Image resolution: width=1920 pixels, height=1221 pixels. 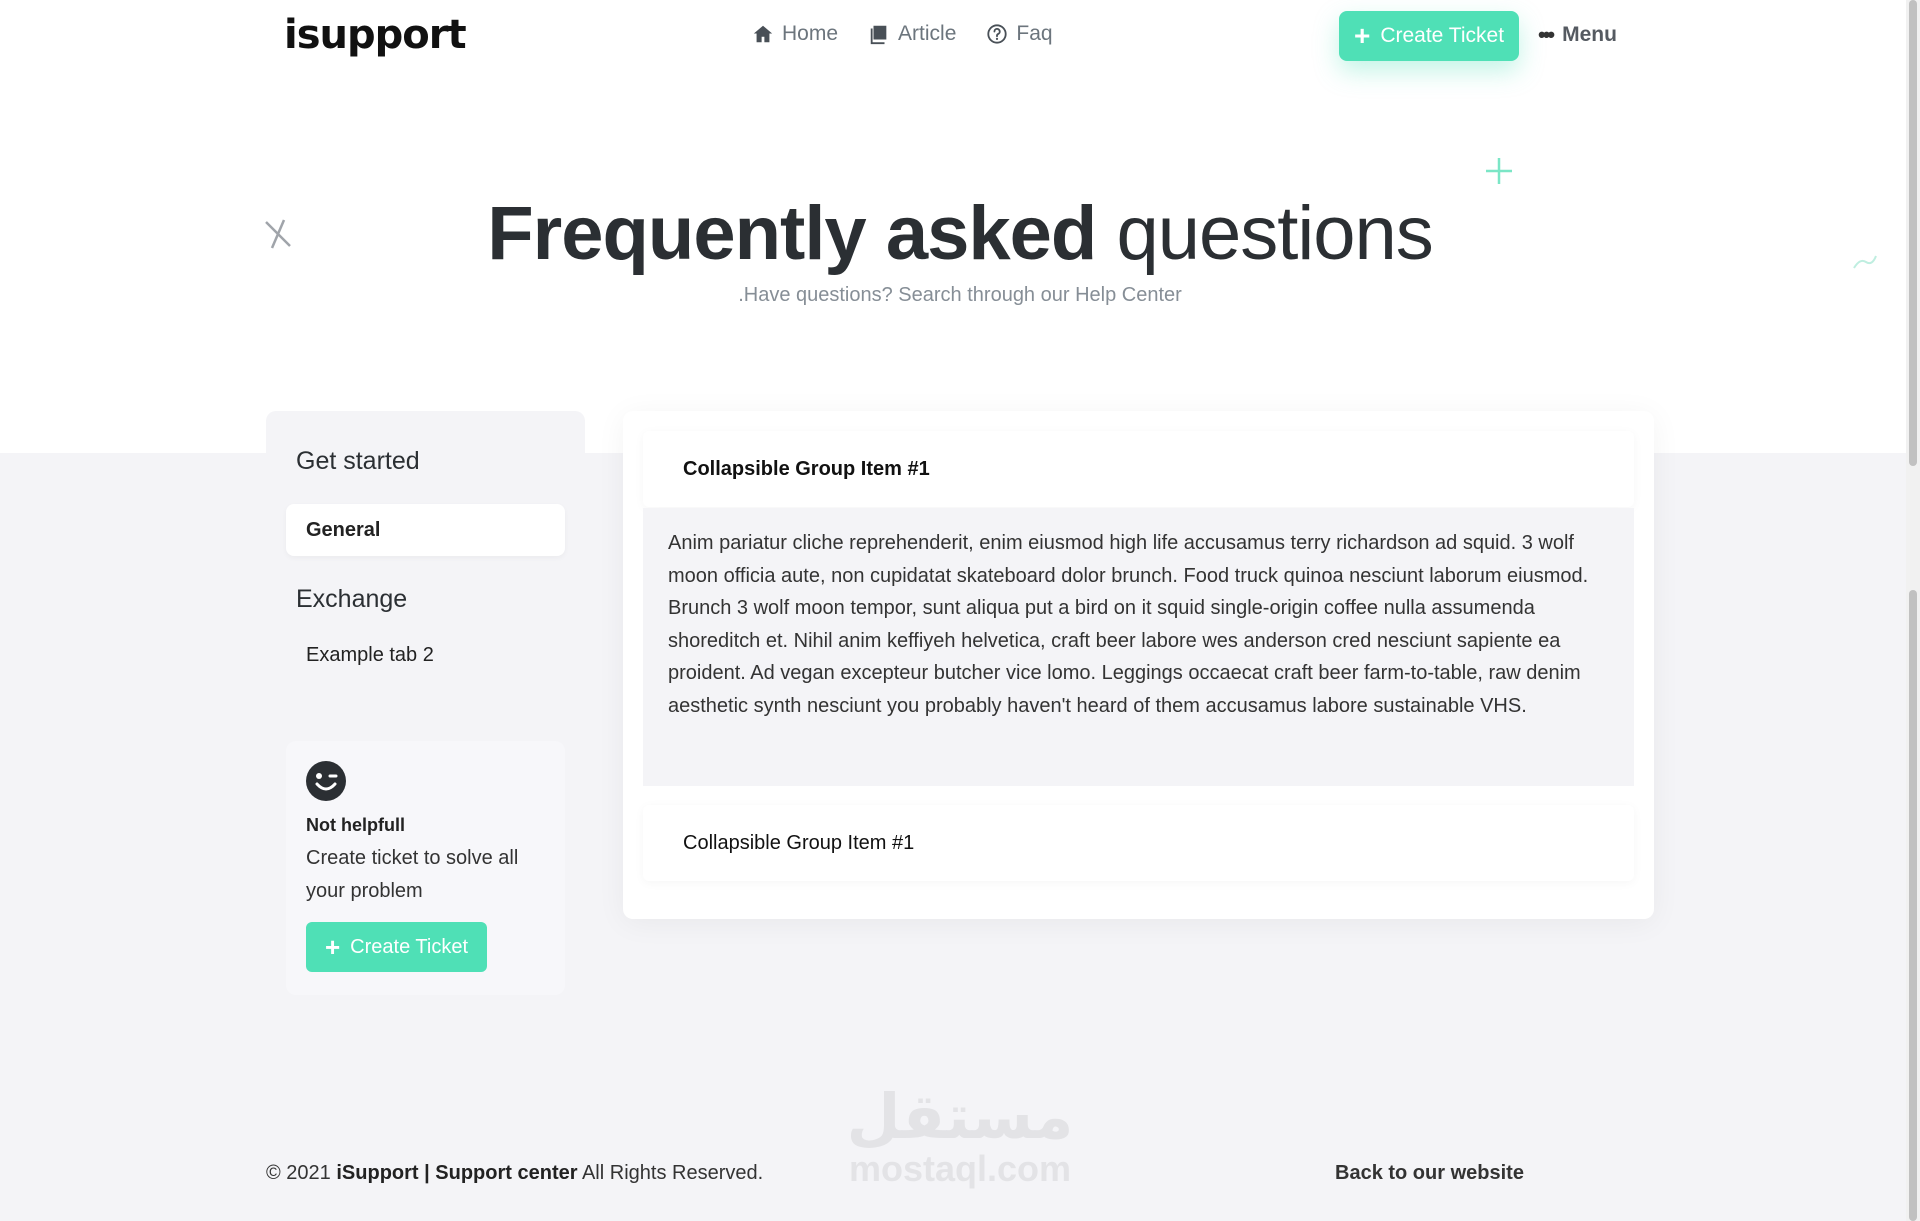 What do you see at coordinates (358, 461) in the screenshot?
I see `sidebar-heading-get-started: Get started` at bounding box center [358, 461].